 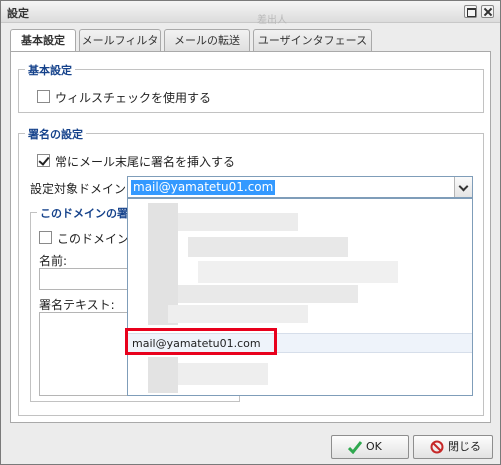 I want to click on always-insert-signature-checkbox, so click(x=43, y=160).